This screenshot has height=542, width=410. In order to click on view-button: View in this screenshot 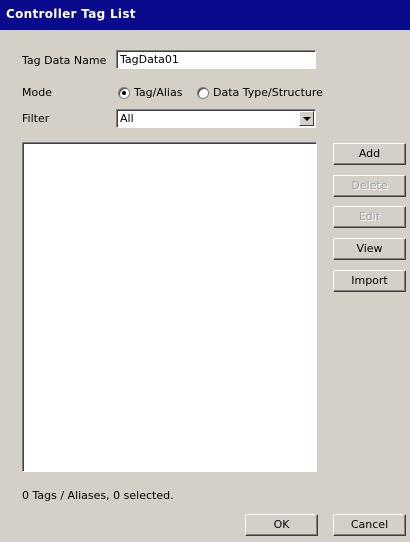, I will do `click(369, 249)`.